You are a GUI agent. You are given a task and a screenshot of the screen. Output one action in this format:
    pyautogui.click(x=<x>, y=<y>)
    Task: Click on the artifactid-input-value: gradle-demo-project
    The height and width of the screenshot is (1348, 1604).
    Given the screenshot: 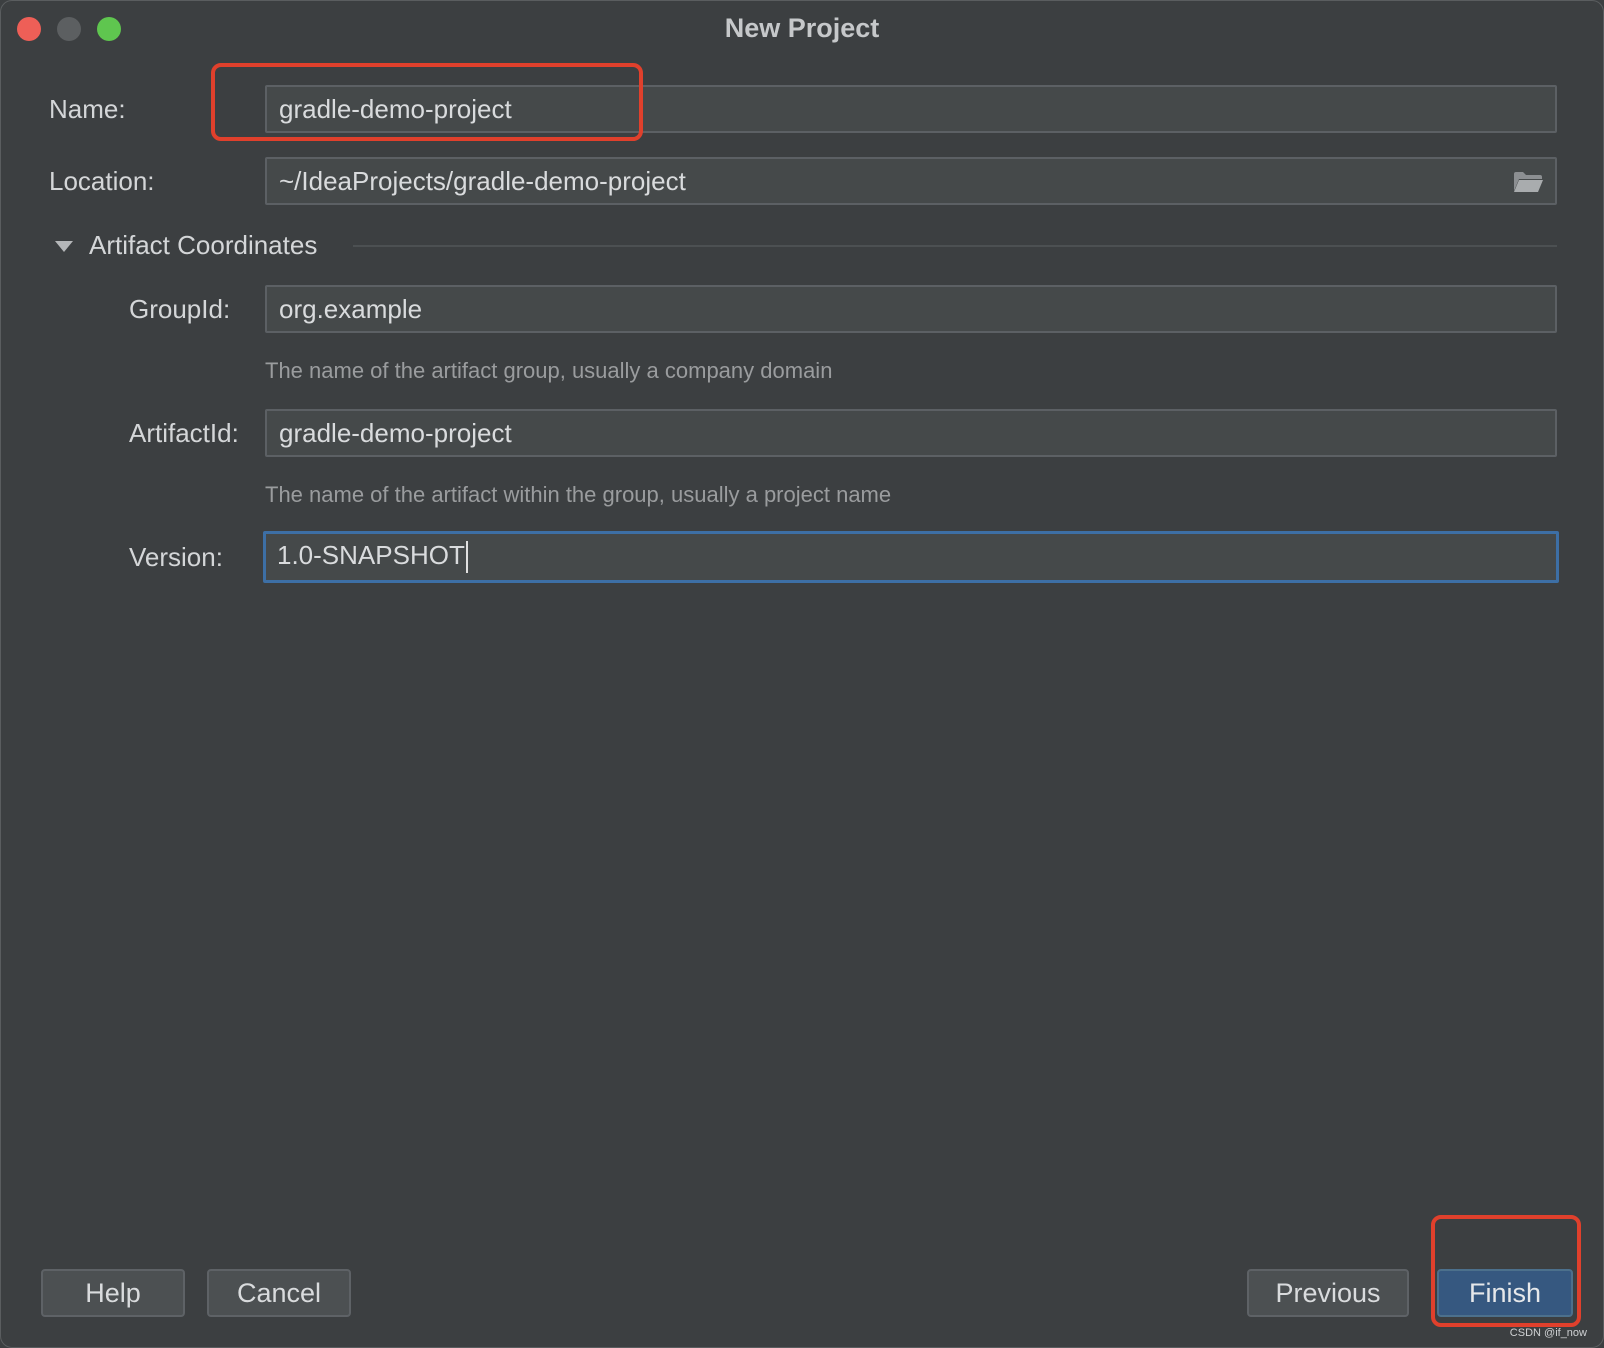 What is the action you would take?
    pyautogui.click(x=395, y=433)
    